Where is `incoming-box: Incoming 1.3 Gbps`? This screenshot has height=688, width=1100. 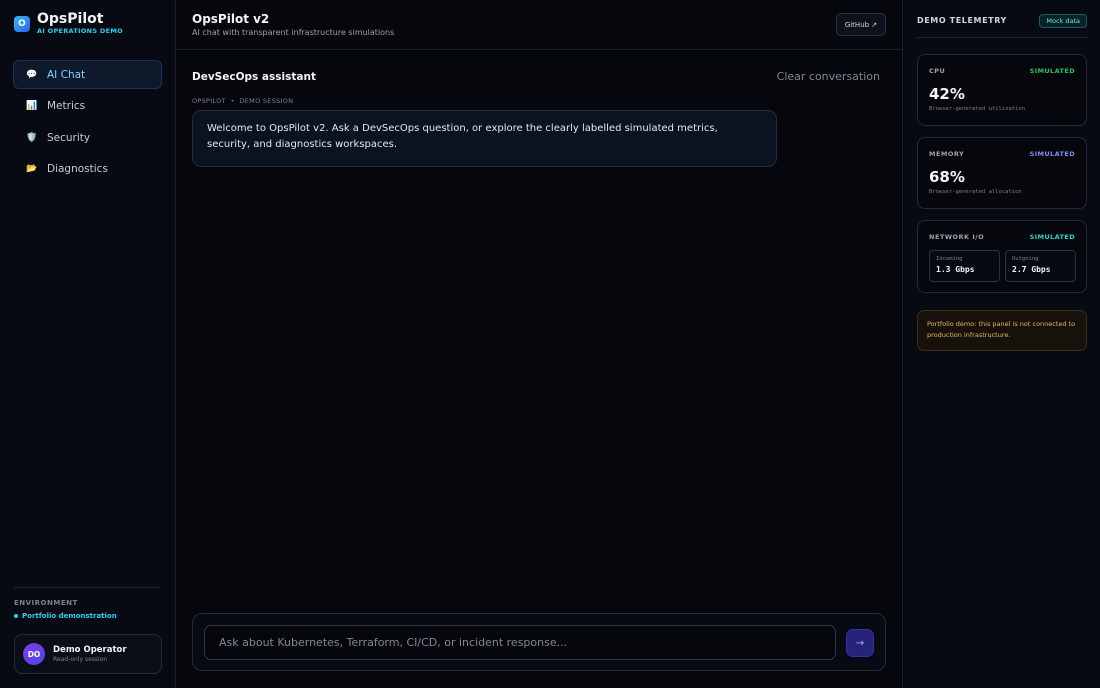
incoming-box: Incoming 1.3 Gbps is located at coordinates (964, 266).